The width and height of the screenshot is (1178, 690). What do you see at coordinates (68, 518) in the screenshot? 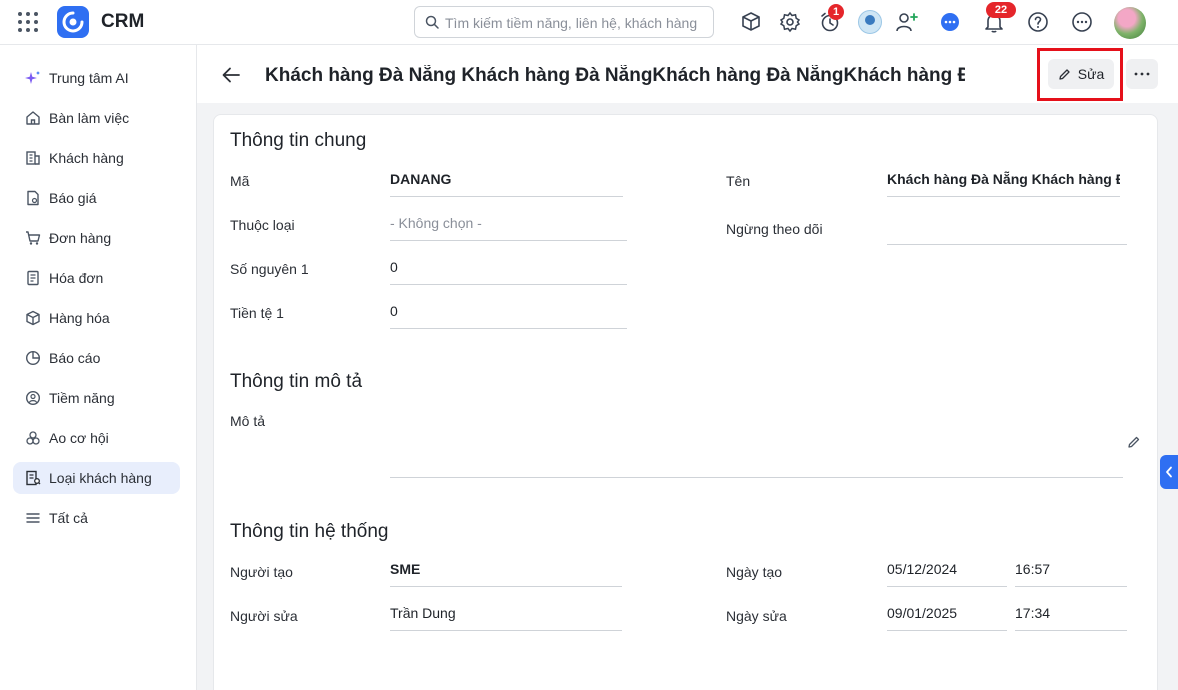
I see `sidebar-item-label: Tất cả` at bounding box center [68, 518].